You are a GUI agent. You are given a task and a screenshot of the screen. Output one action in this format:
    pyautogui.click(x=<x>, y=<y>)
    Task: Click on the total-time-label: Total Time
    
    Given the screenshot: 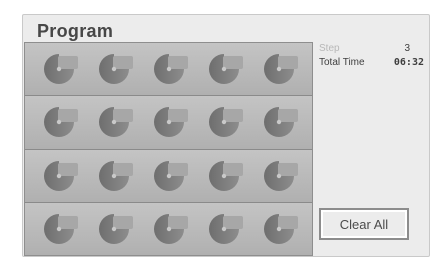 What is the action you would take?
    pyautogui.click(x=342, y=62)
    